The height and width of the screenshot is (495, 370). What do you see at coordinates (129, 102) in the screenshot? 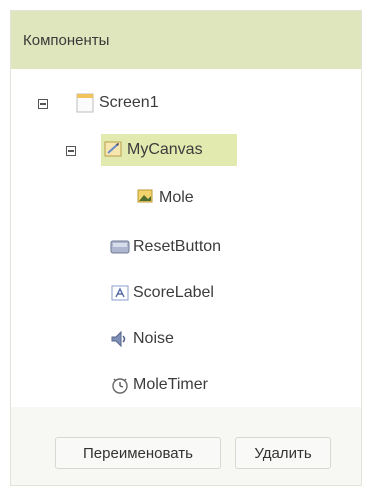
I see `tree-node-label: Screen1` at bounding box center [129, 102].